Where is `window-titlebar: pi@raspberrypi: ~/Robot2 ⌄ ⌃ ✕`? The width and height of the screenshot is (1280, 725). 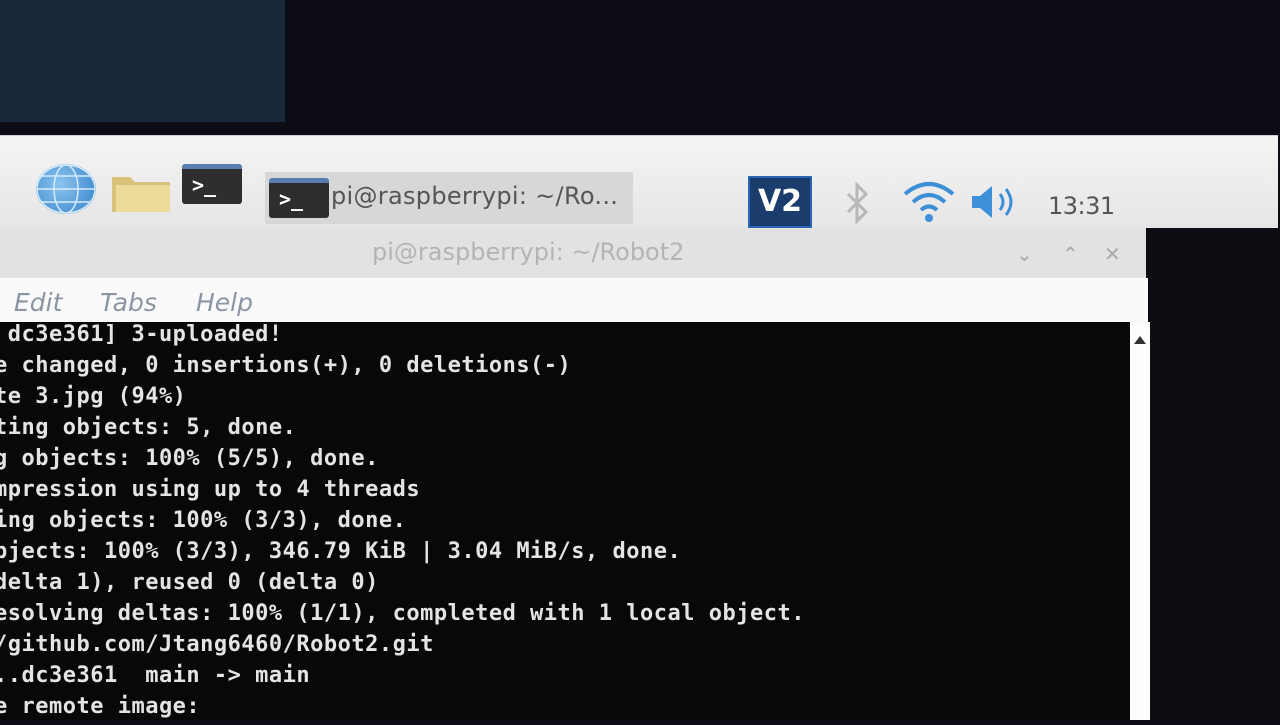
window-titlebar: pi@raspberrypi: ~/Robot2 ⌄ ⌃ ✕ is located at coordinates (573, 253).